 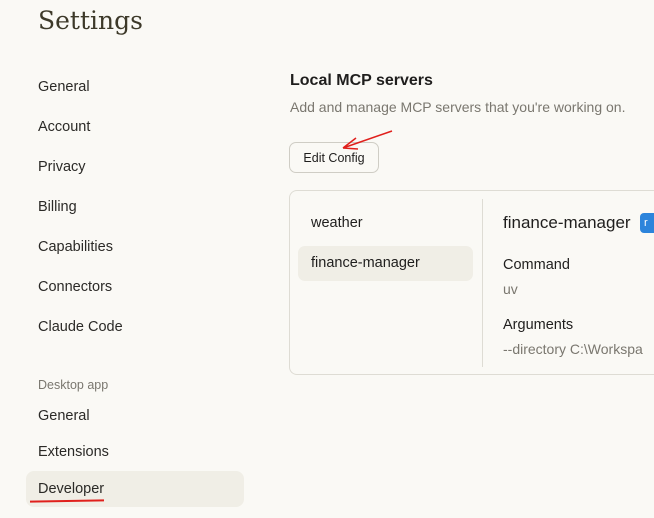 I want to click on sidebar-section-desktop-app: Desktop app, so click(x=73, y=385).